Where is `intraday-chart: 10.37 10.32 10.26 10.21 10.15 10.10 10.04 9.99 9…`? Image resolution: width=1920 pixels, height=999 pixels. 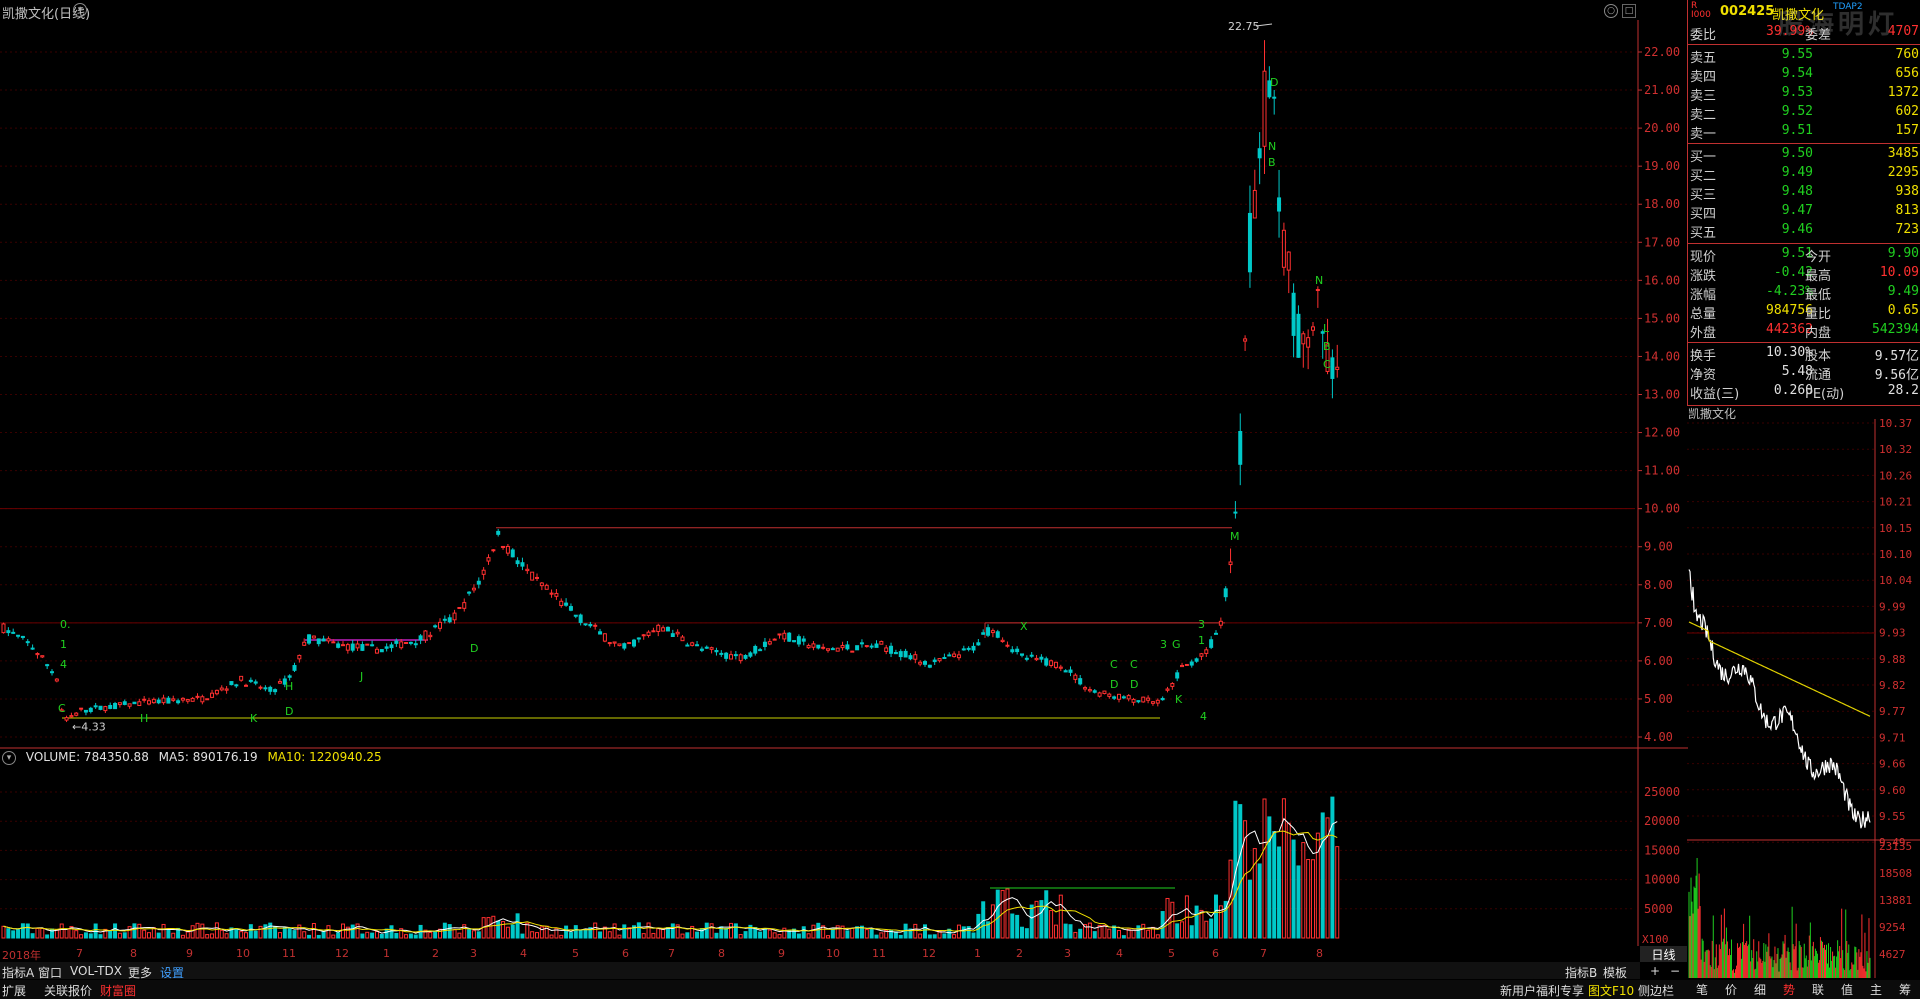 intraday-chart: 10.37 10.32 10.26 10.21 10.15 10.10 10.04 9.99 9… is located at coordinates (1803, 691).